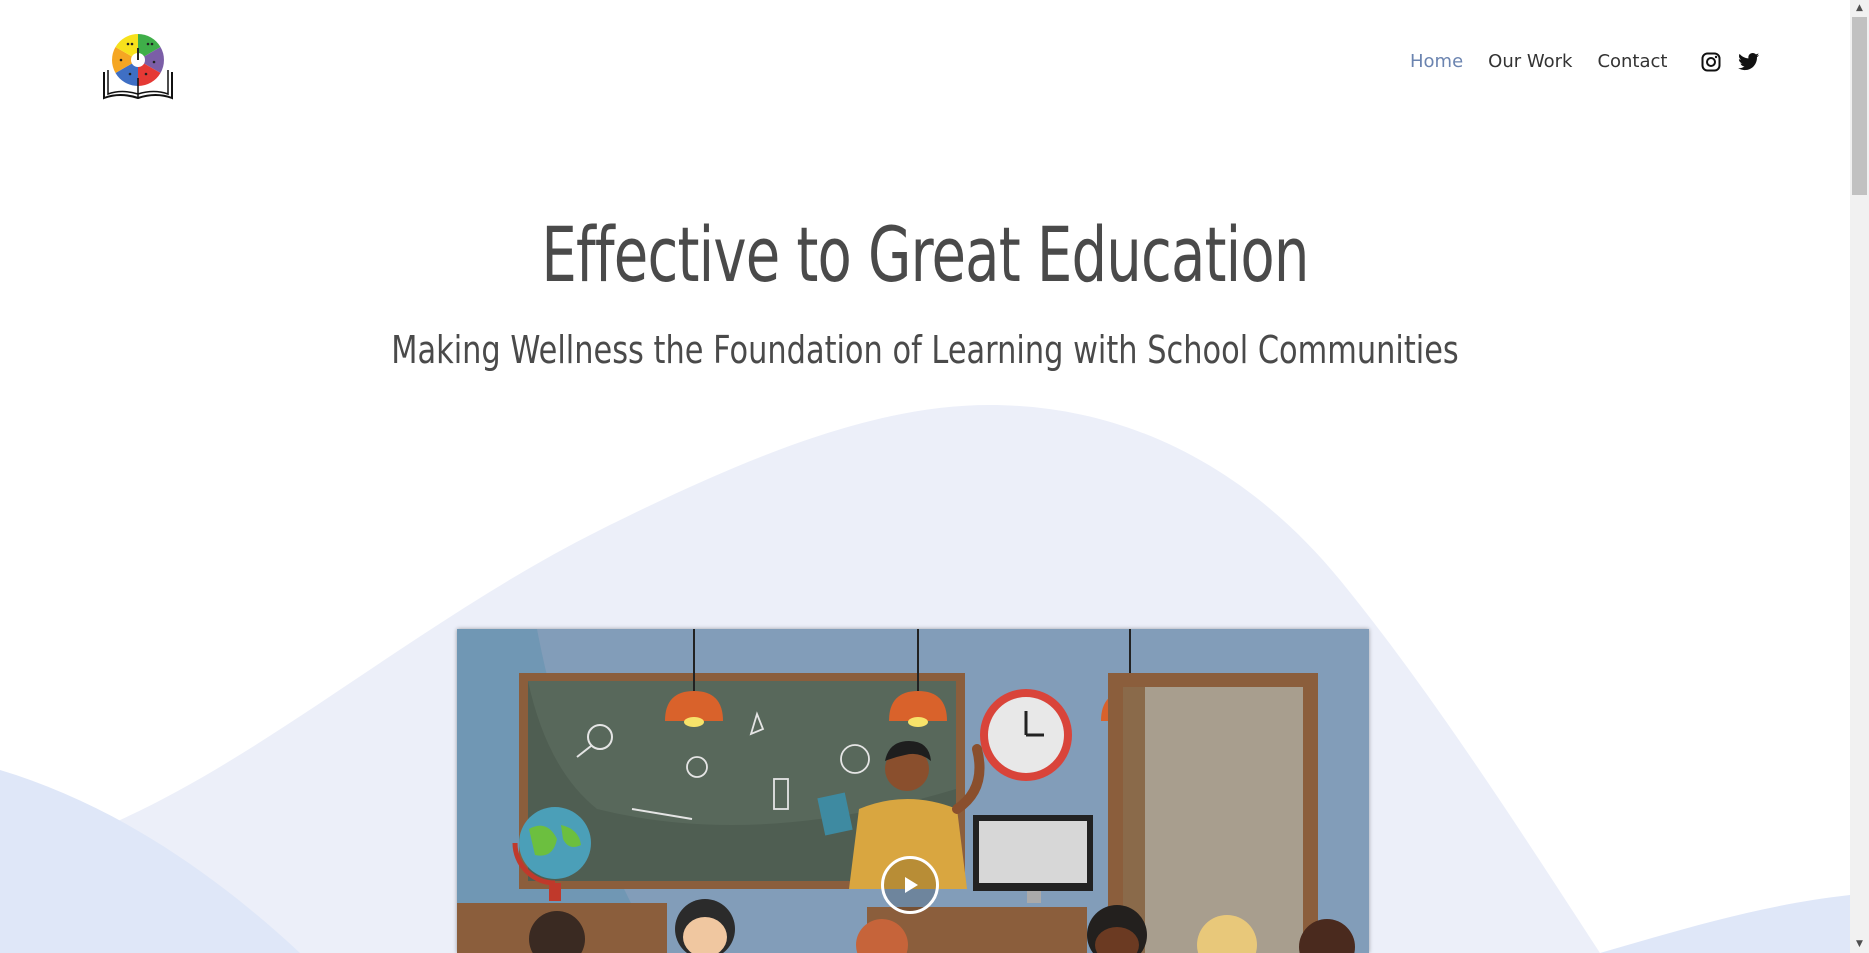 The width and height of the screenshot is (1869, 953). I want to click on scroll-down-arrow-icon: ▼, so click(1859, 944).